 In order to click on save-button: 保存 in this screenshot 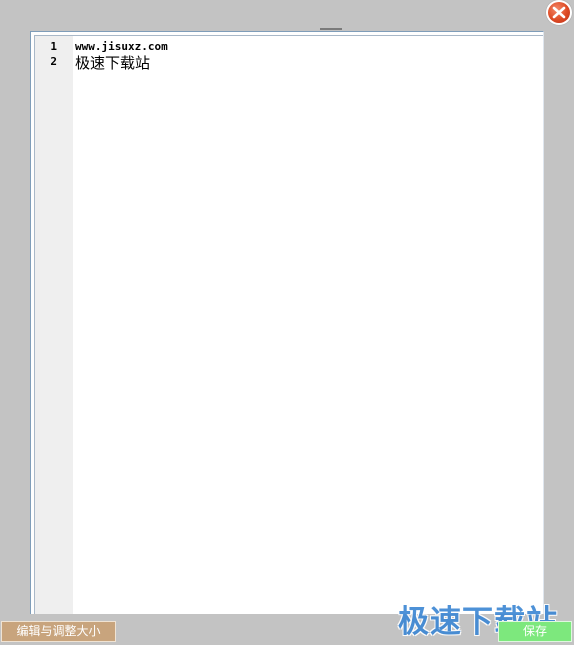, I will do `click(535, 631)`.